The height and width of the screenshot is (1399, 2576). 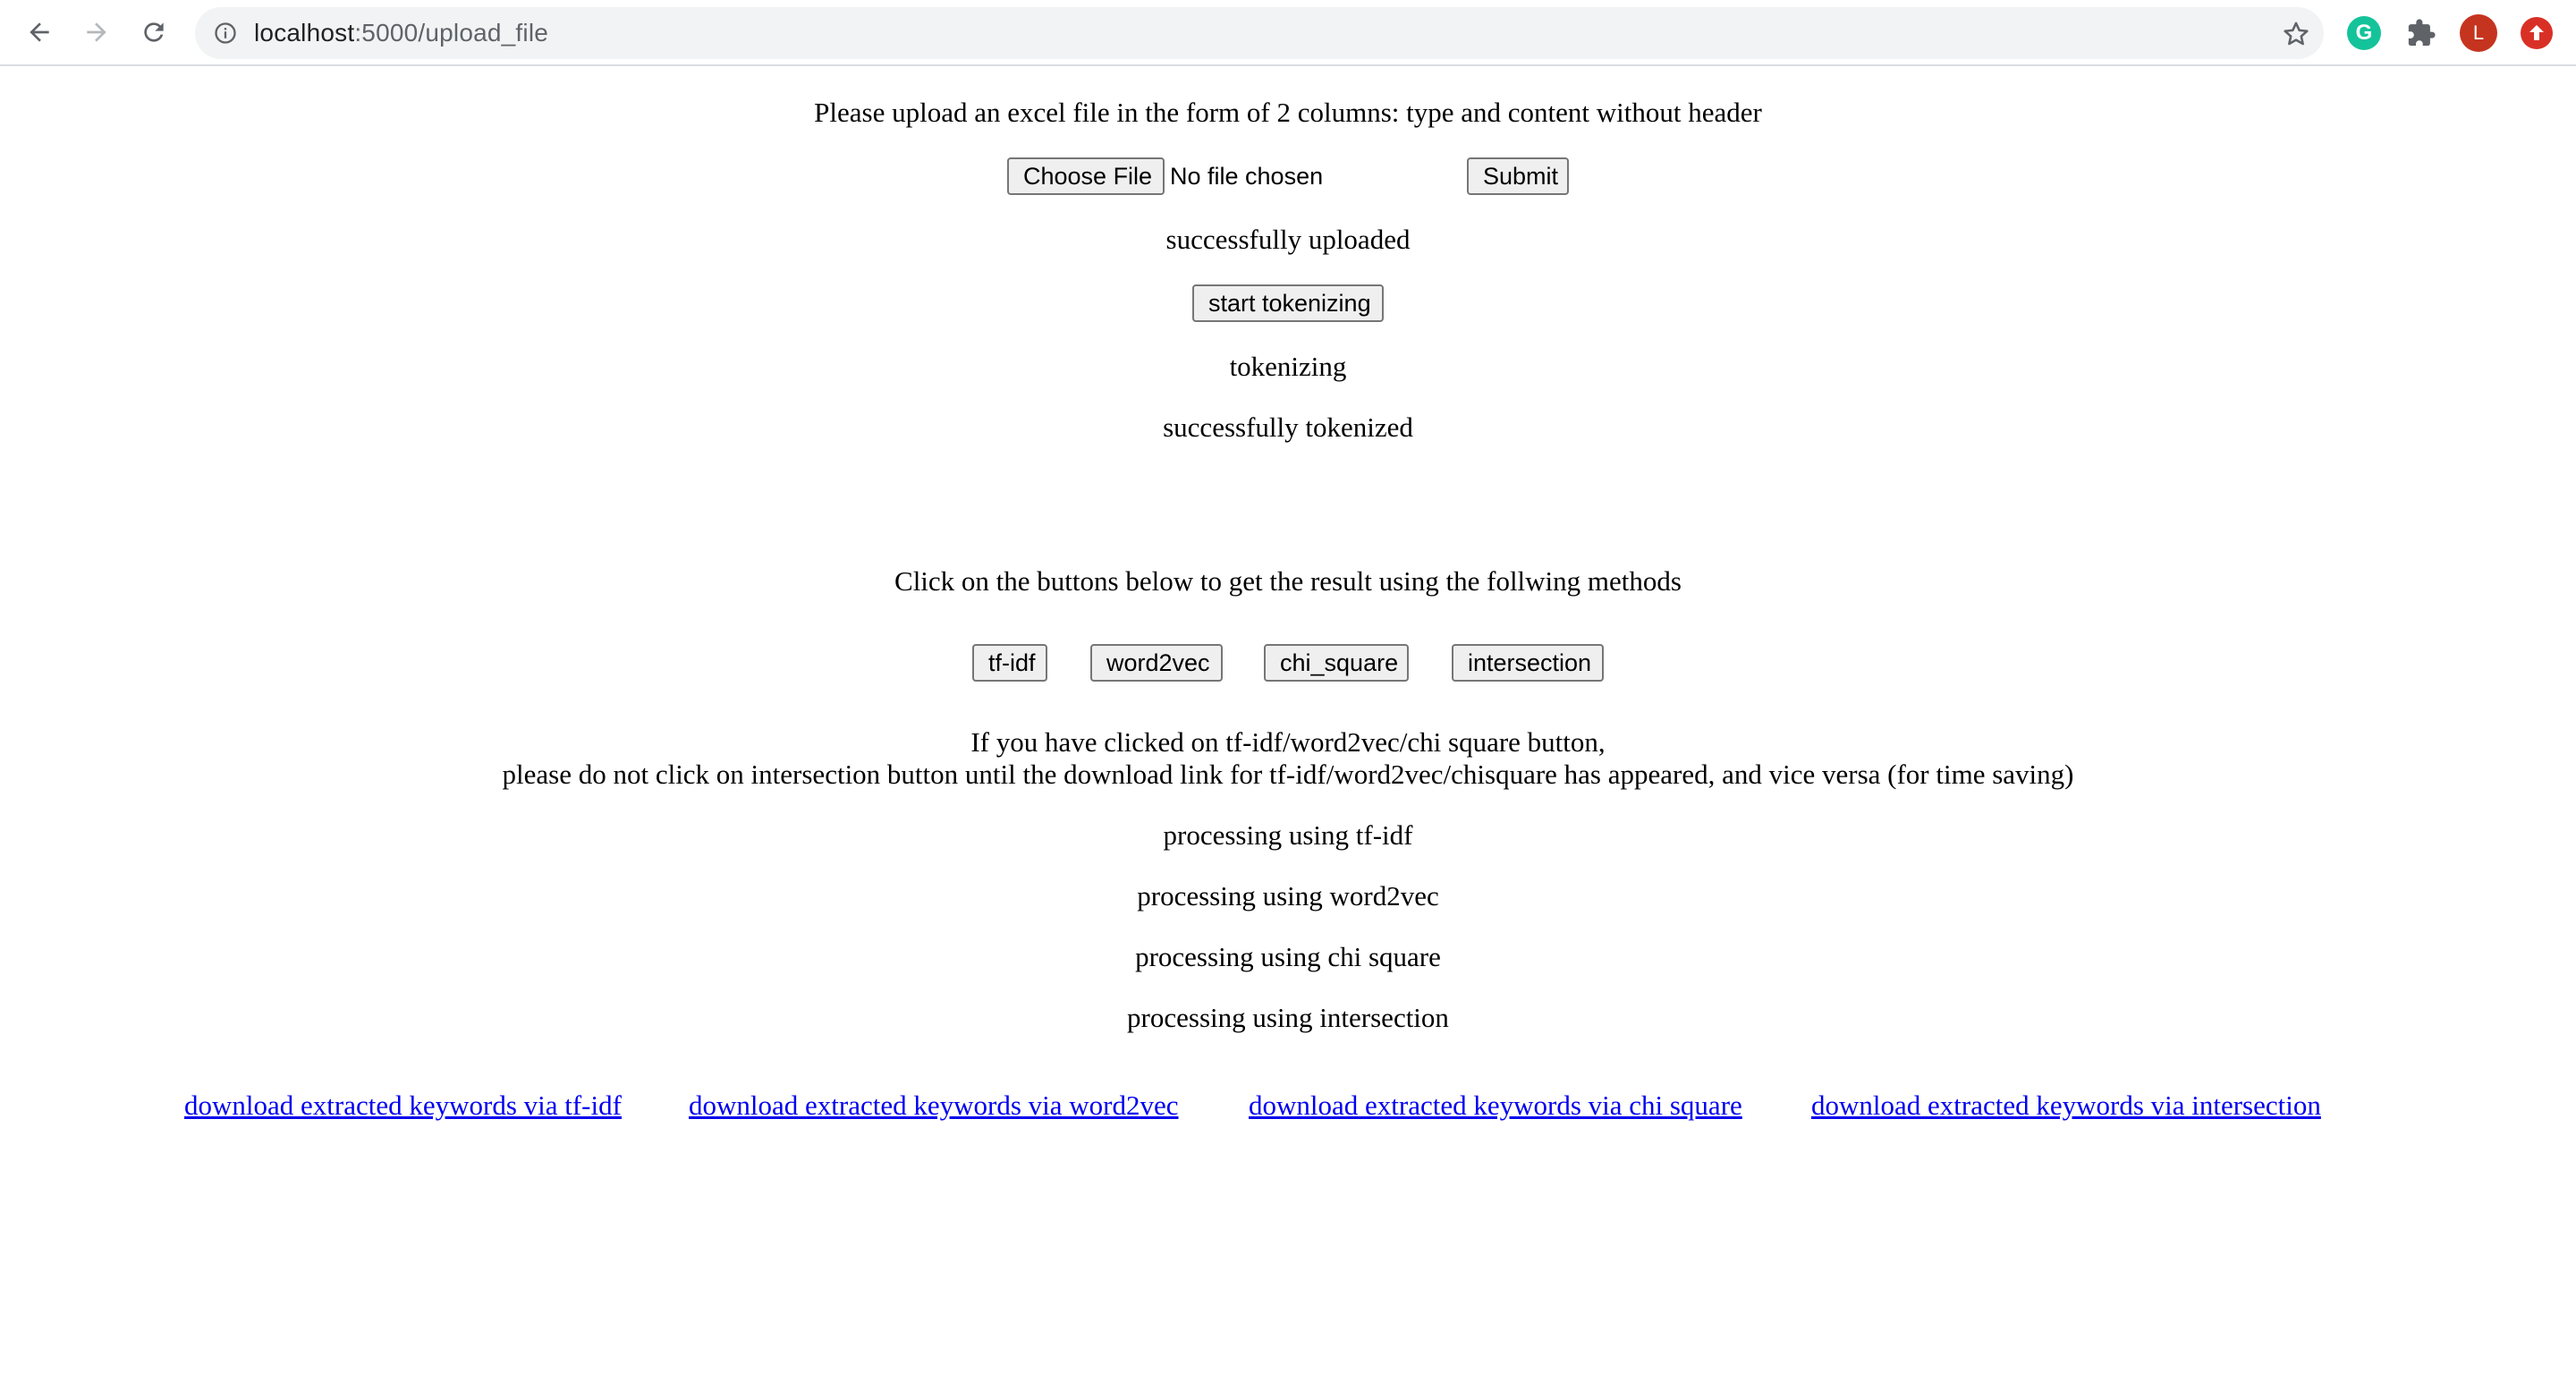 What do you see at coordinates (39, 32) in the screenshot?
I see `back-icon` at bounding box center [39, 32].